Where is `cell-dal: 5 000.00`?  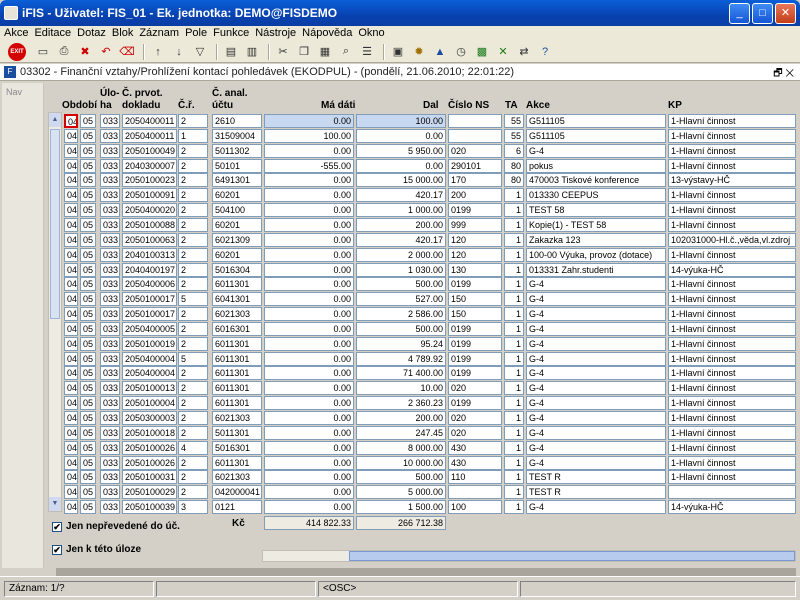 cell-dal: 5 000.00 is located at coordinates (401, 492).